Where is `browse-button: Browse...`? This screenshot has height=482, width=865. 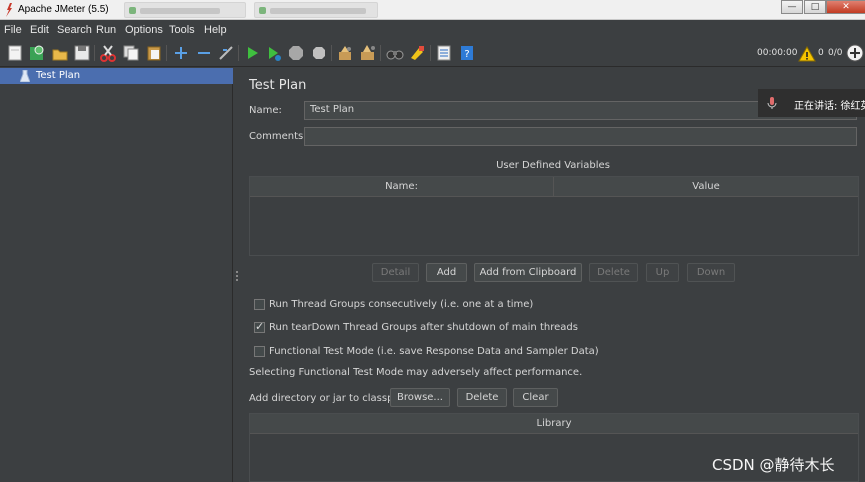 browse-button: Browse... is located at coordinates (420, 397).